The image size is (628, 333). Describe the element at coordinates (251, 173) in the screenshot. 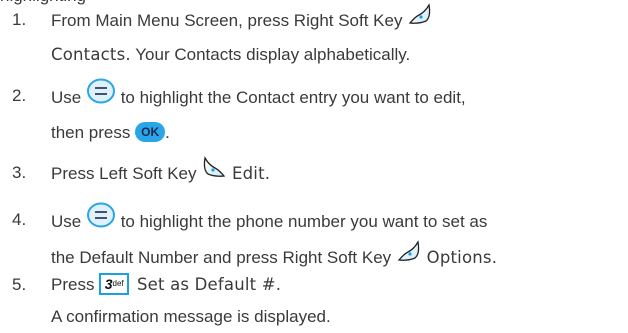

I see `display-text-edit: Edit.` at that location.